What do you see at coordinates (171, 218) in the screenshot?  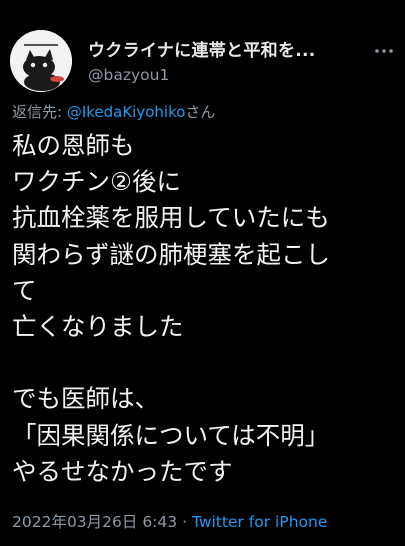 I see `tweet-text-line: 抗血栓薬を服用していたにも` at bounding box center [171, 218].